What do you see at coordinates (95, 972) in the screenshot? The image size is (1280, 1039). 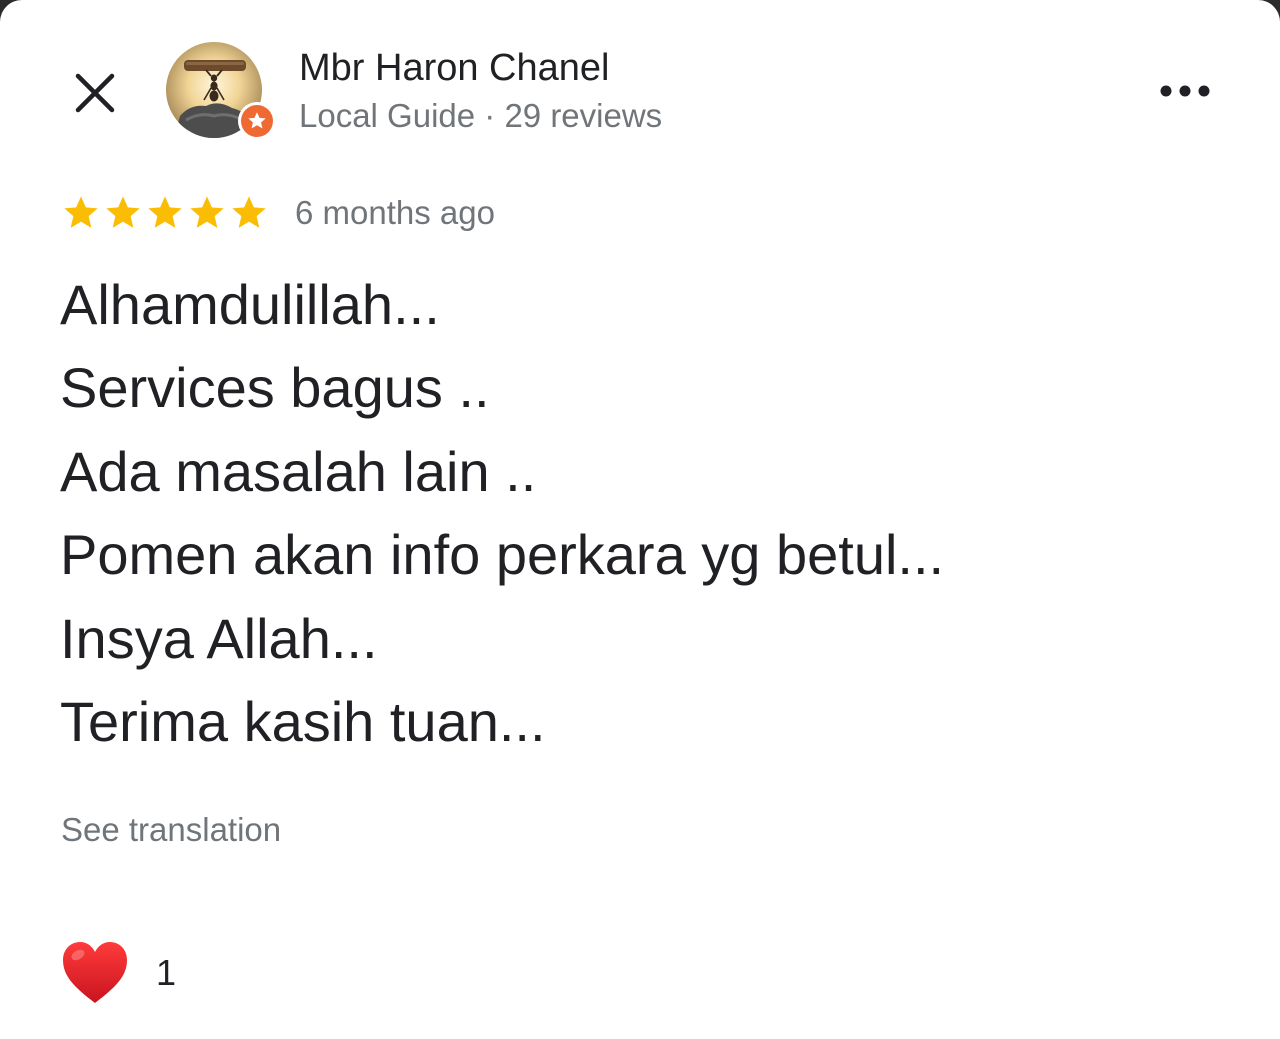 I see `heart-icon` at bounding box center [95, 972].